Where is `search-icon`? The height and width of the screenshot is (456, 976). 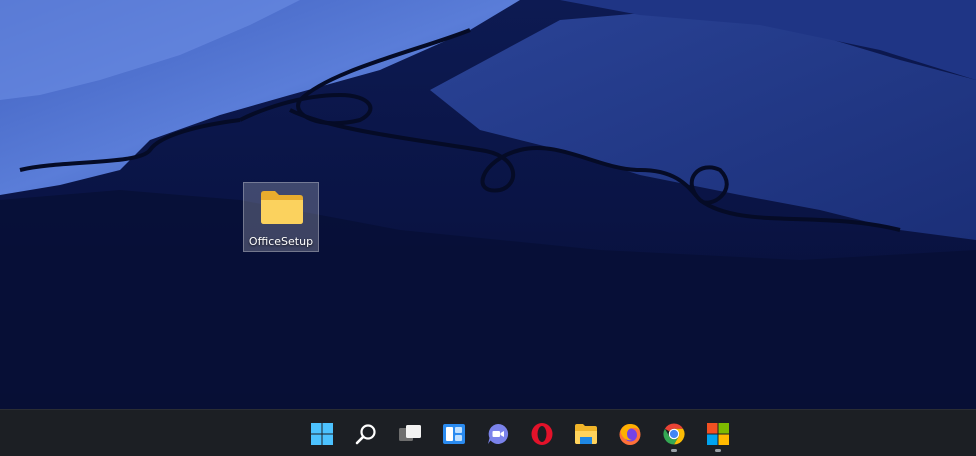 search-icon is located at coordinates (365, 434).